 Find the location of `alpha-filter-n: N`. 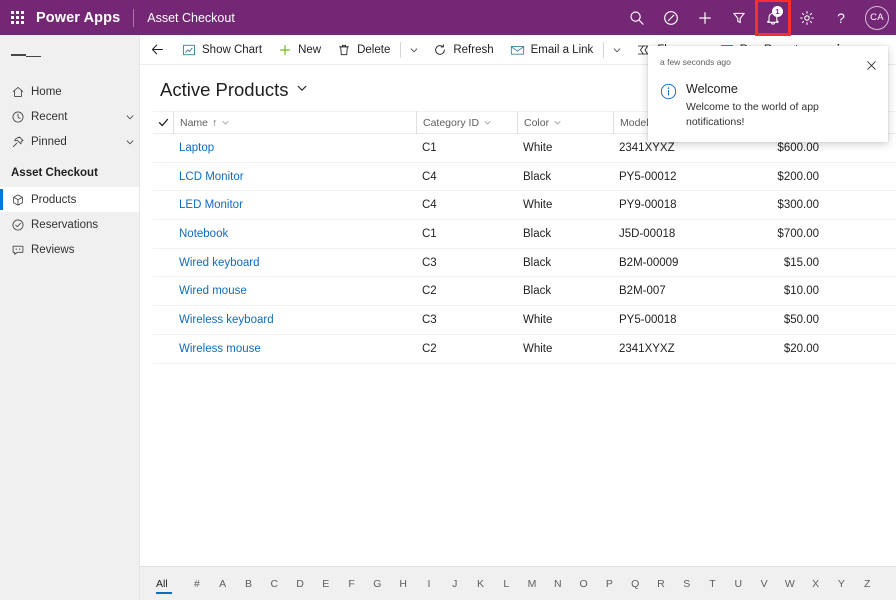

alpha-filter-n: N is located at coordinates (558, 584).